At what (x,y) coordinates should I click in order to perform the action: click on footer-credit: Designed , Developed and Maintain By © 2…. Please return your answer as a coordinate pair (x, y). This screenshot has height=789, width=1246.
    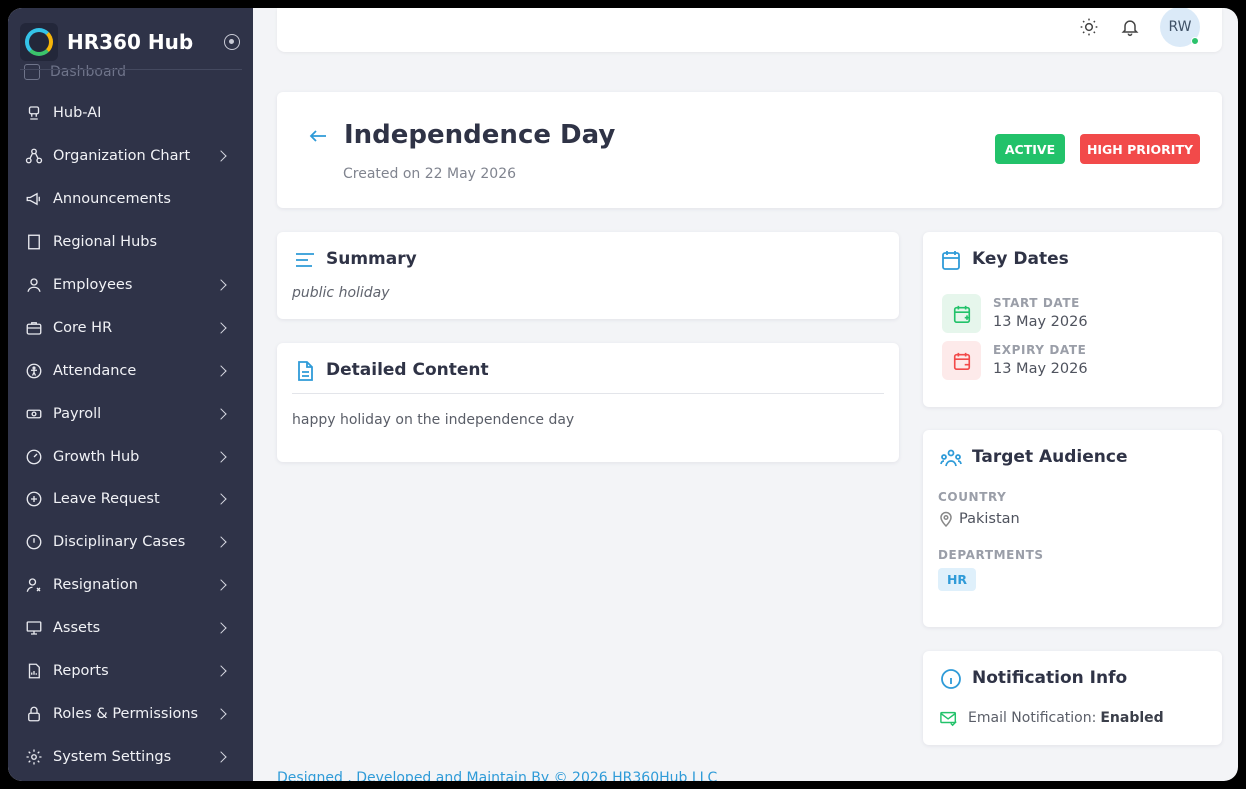
    Looking at the image, I should click on (497, 775).